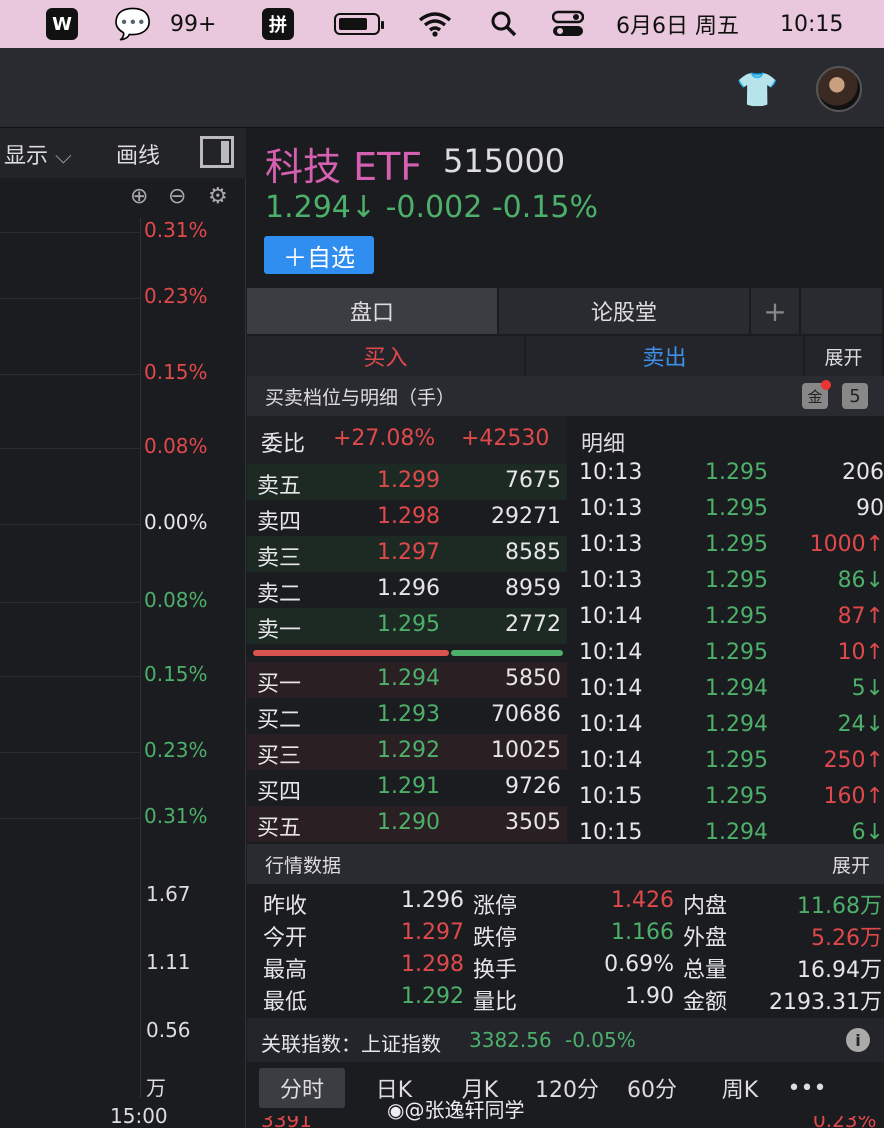 The image size is (884, 1128). I want to click on bid-level-row: 买四 1.291 9726, so click(407, 788).